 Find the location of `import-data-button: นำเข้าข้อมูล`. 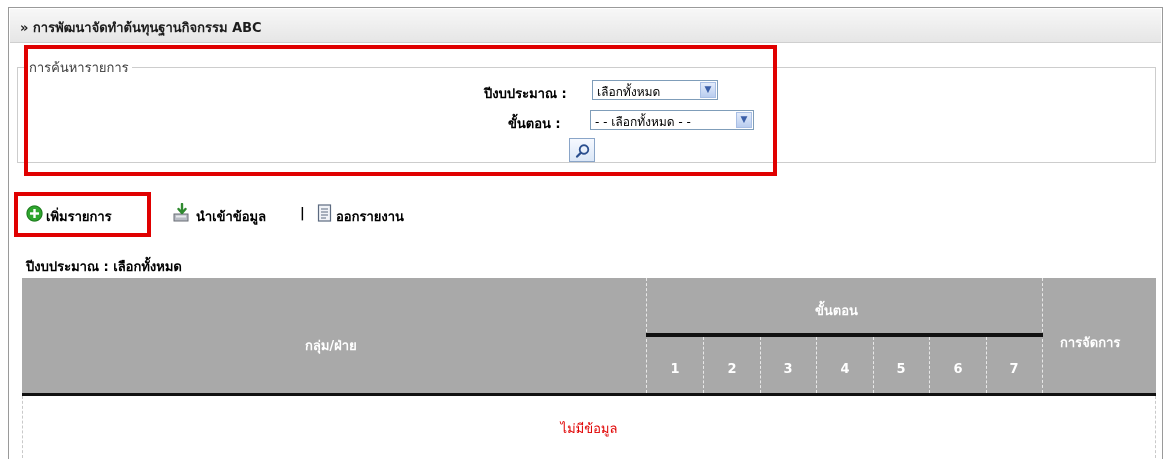

import-data-button: นำเข้าข้อมูล is located at coordinates (231, 214).